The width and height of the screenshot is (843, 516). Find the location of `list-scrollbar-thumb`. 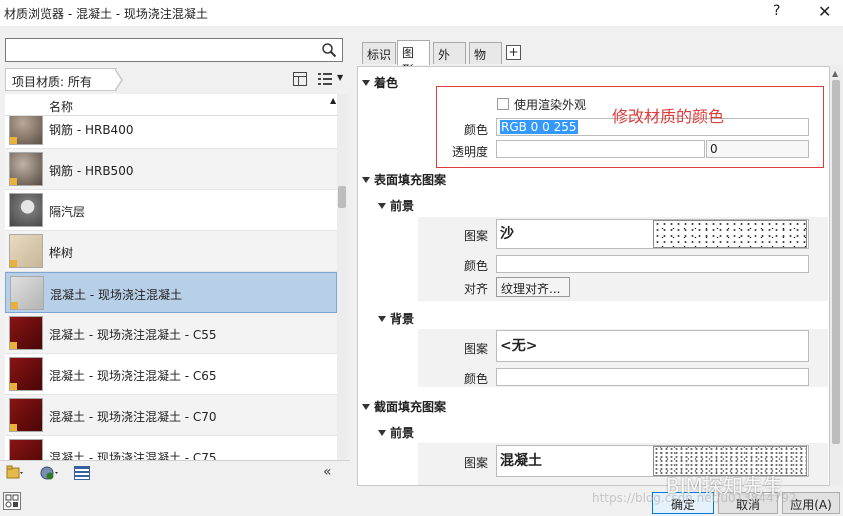

list-scrollbar-thumb is located at coordinates (342, 197).